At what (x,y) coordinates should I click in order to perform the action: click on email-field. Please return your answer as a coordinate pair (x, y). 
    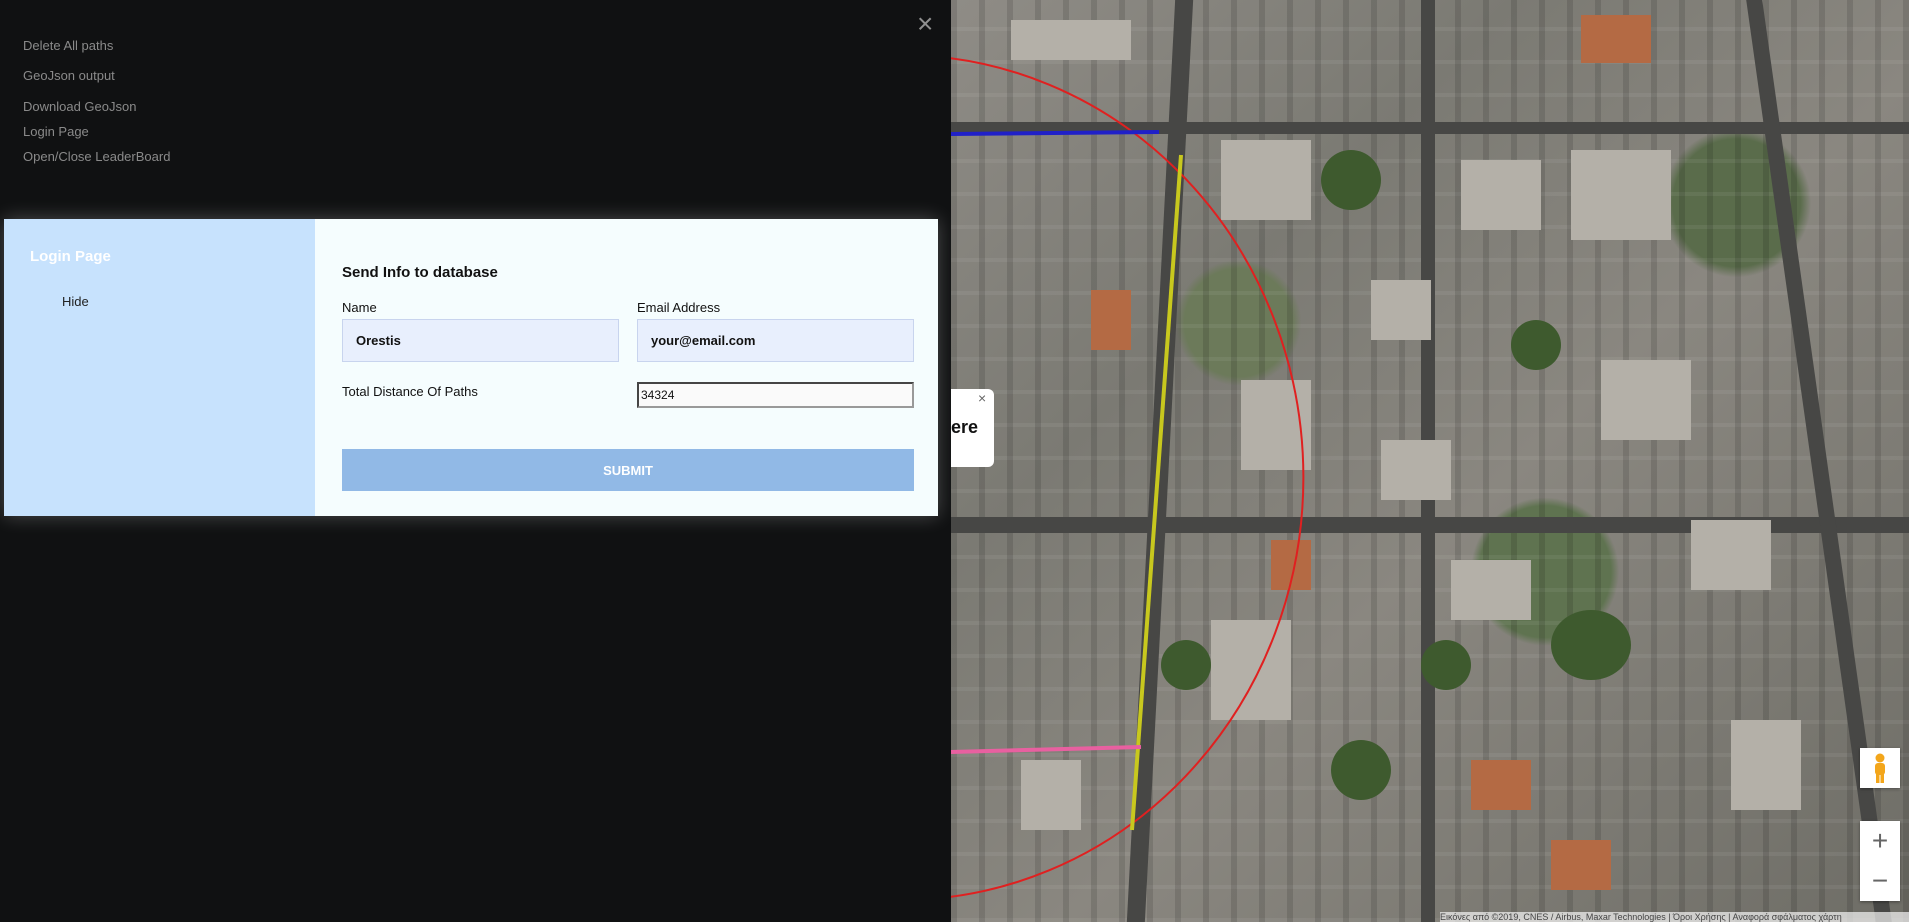
    Looking at the image, I should click on (775, 340).